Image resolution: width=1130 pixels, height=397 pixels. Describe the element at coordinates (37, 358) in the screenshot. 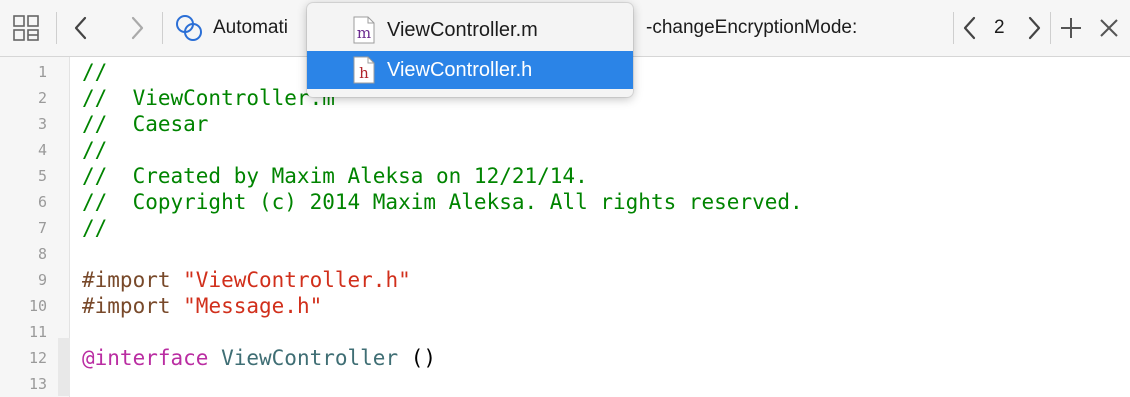

I see `line-number: 12` at that location.